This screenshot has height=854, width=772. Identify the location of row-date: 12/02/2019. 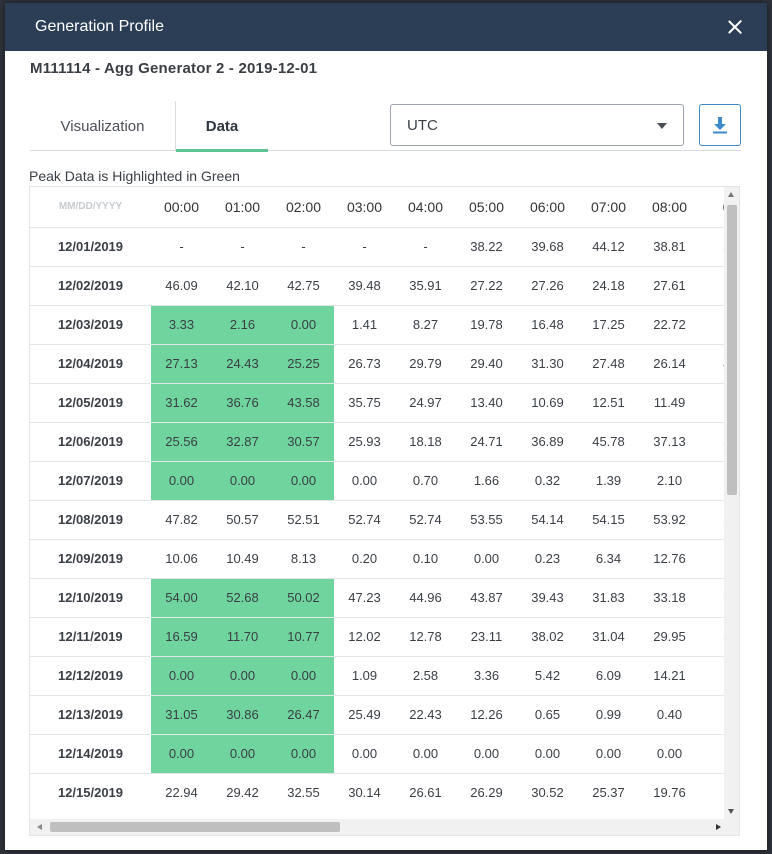
(90, 285).